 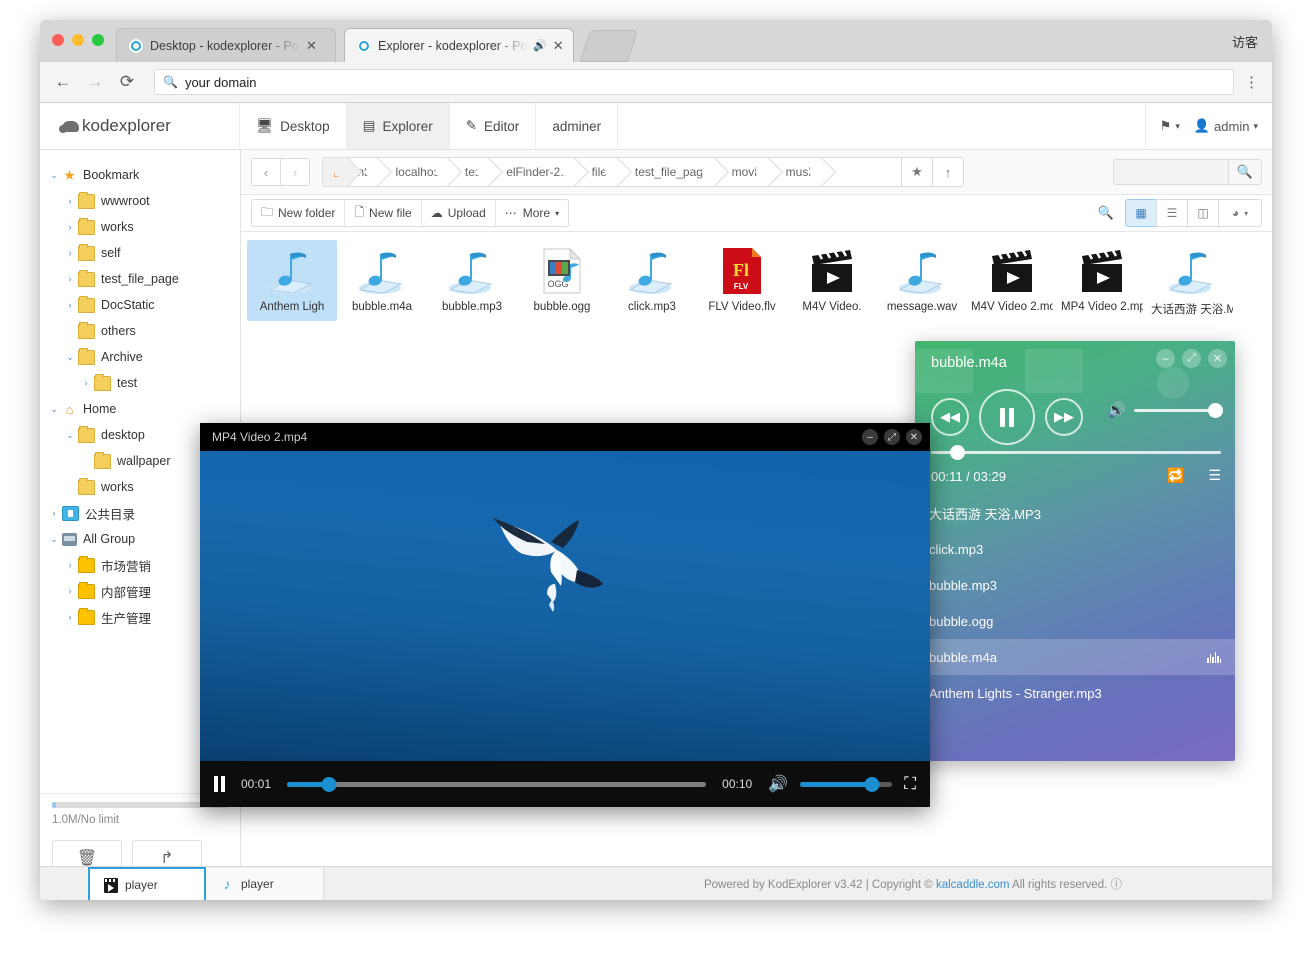 I want to click on forward-arrow-icon: →, so click(x=95, y=82).